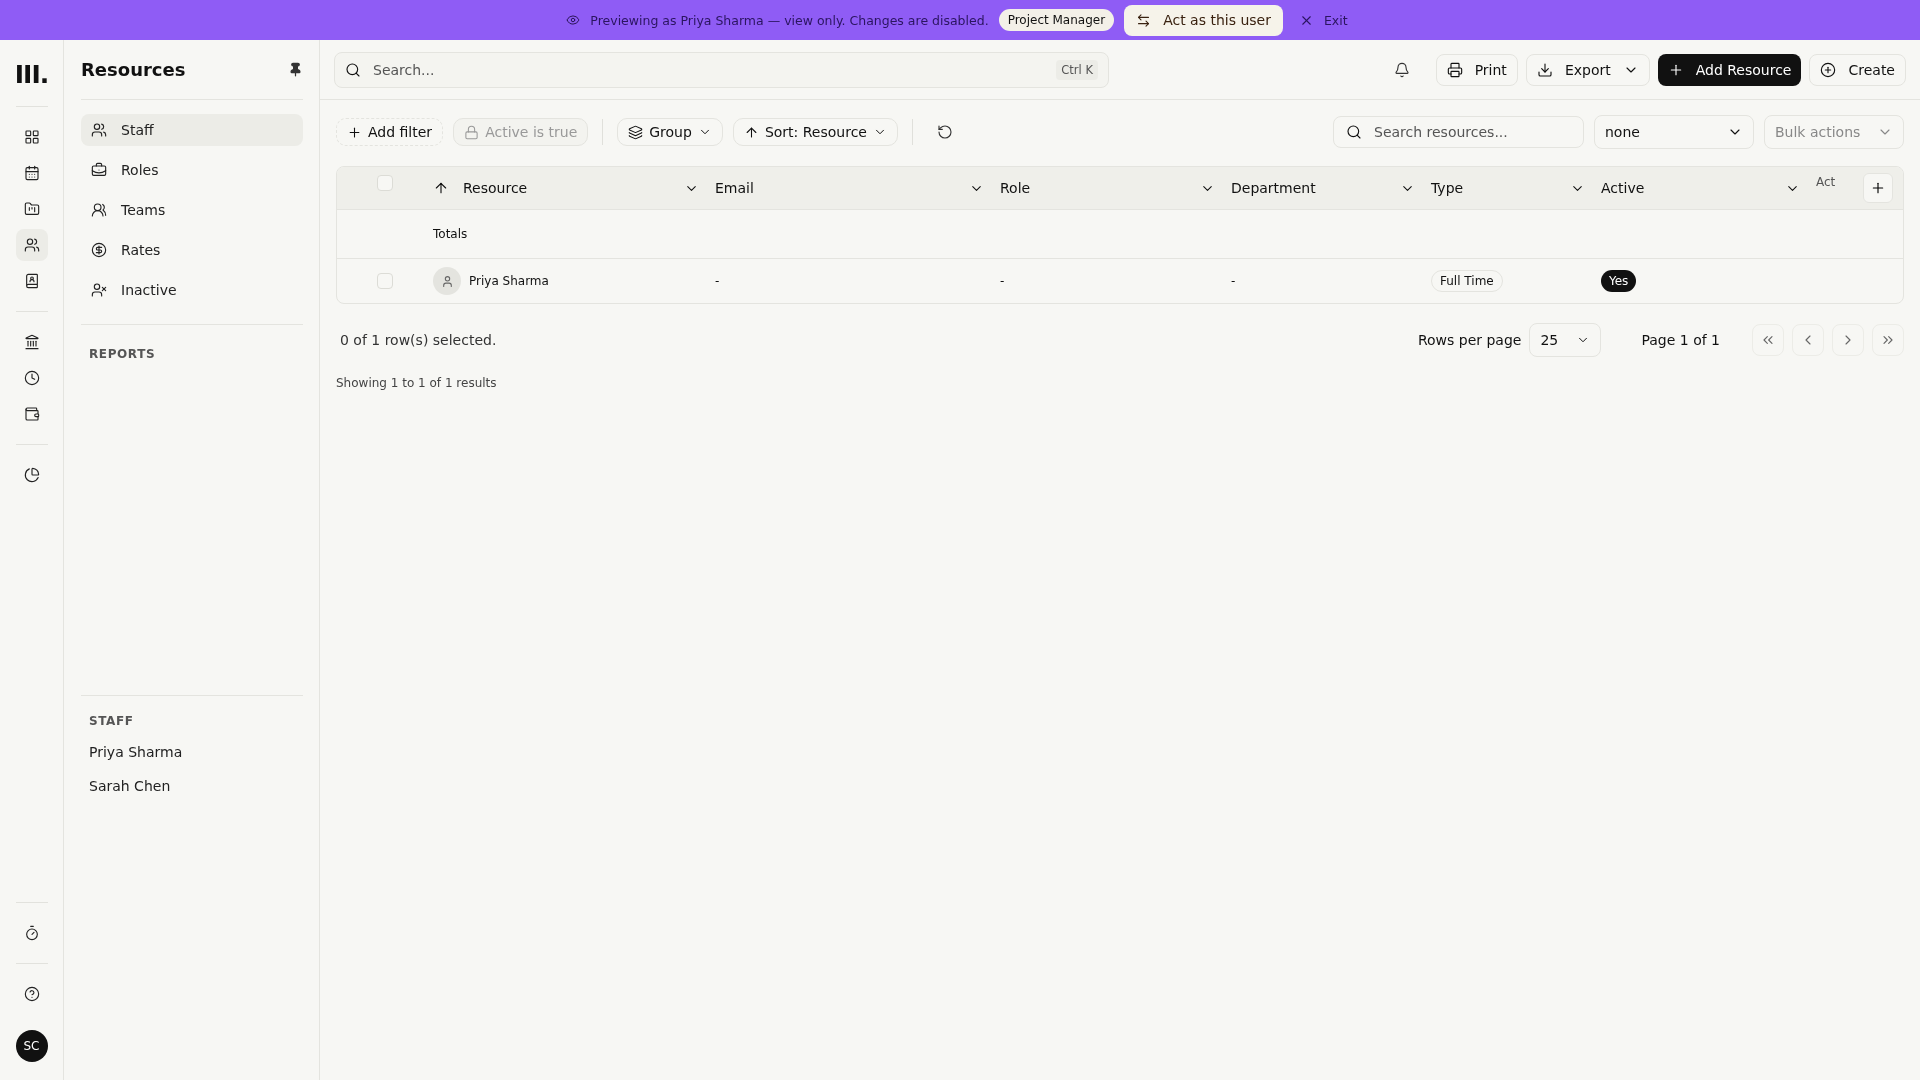 The image size is (1920, 1080). I want to click on search-box: Search... Ctrl K, so click(721, 69).